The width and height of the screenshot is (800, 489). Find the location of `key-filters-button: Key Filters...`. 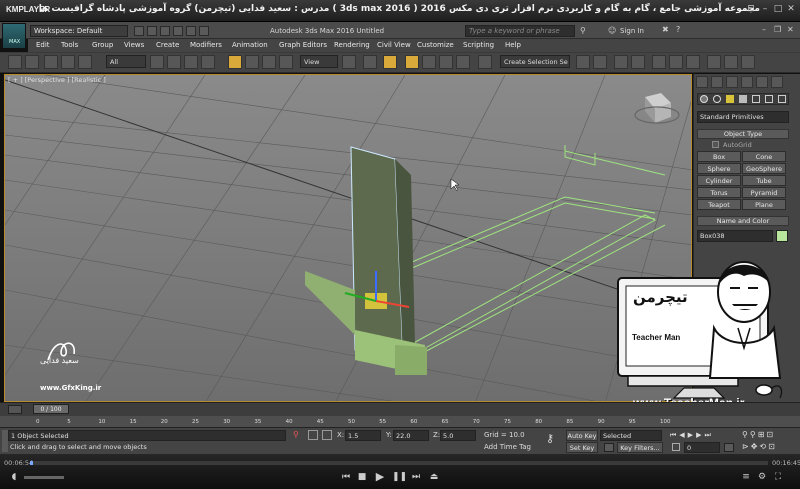

key-filters-button: Key Filters... is located at coordinates (640, 447).